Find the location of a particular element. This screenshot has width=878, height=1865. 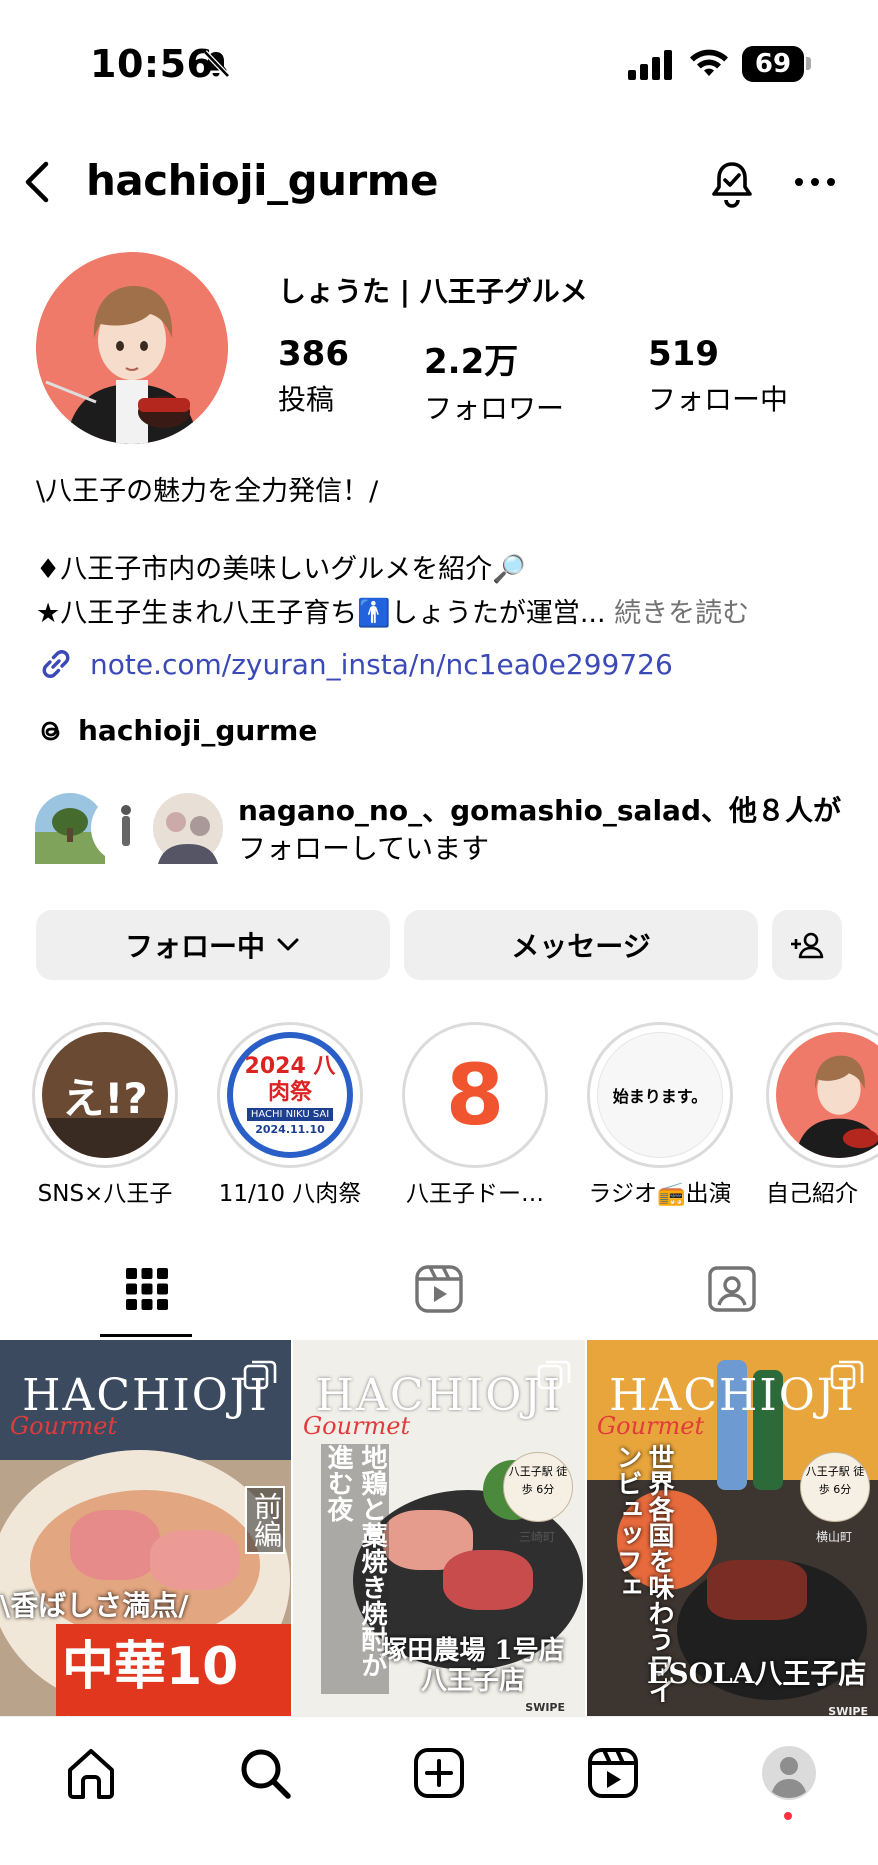

highlight-cover-text: え!? is located at coordinates (105, 1098).